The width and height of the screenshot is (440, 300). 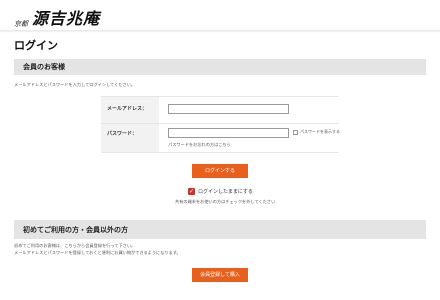 I want to click on stay-logged-in-label: ログインしたままにする, so click(x=225, y=192).